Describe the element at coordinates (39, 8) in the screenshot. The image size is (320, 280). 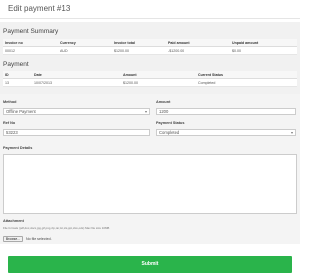
I see `page-title: Edit payment #13` at that location.